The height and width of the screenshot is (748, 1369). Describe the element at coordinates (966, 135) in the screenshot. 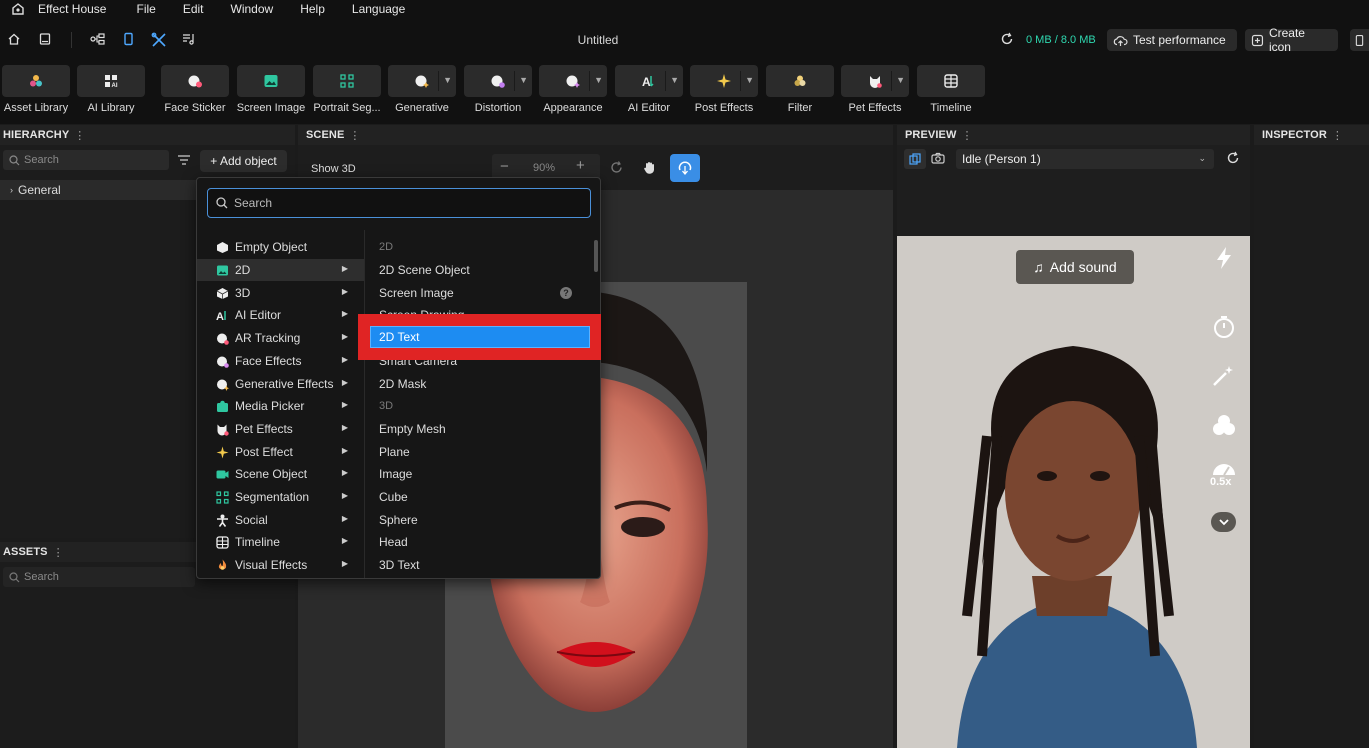

I see `preview-more-icon: ⋮` at that location.